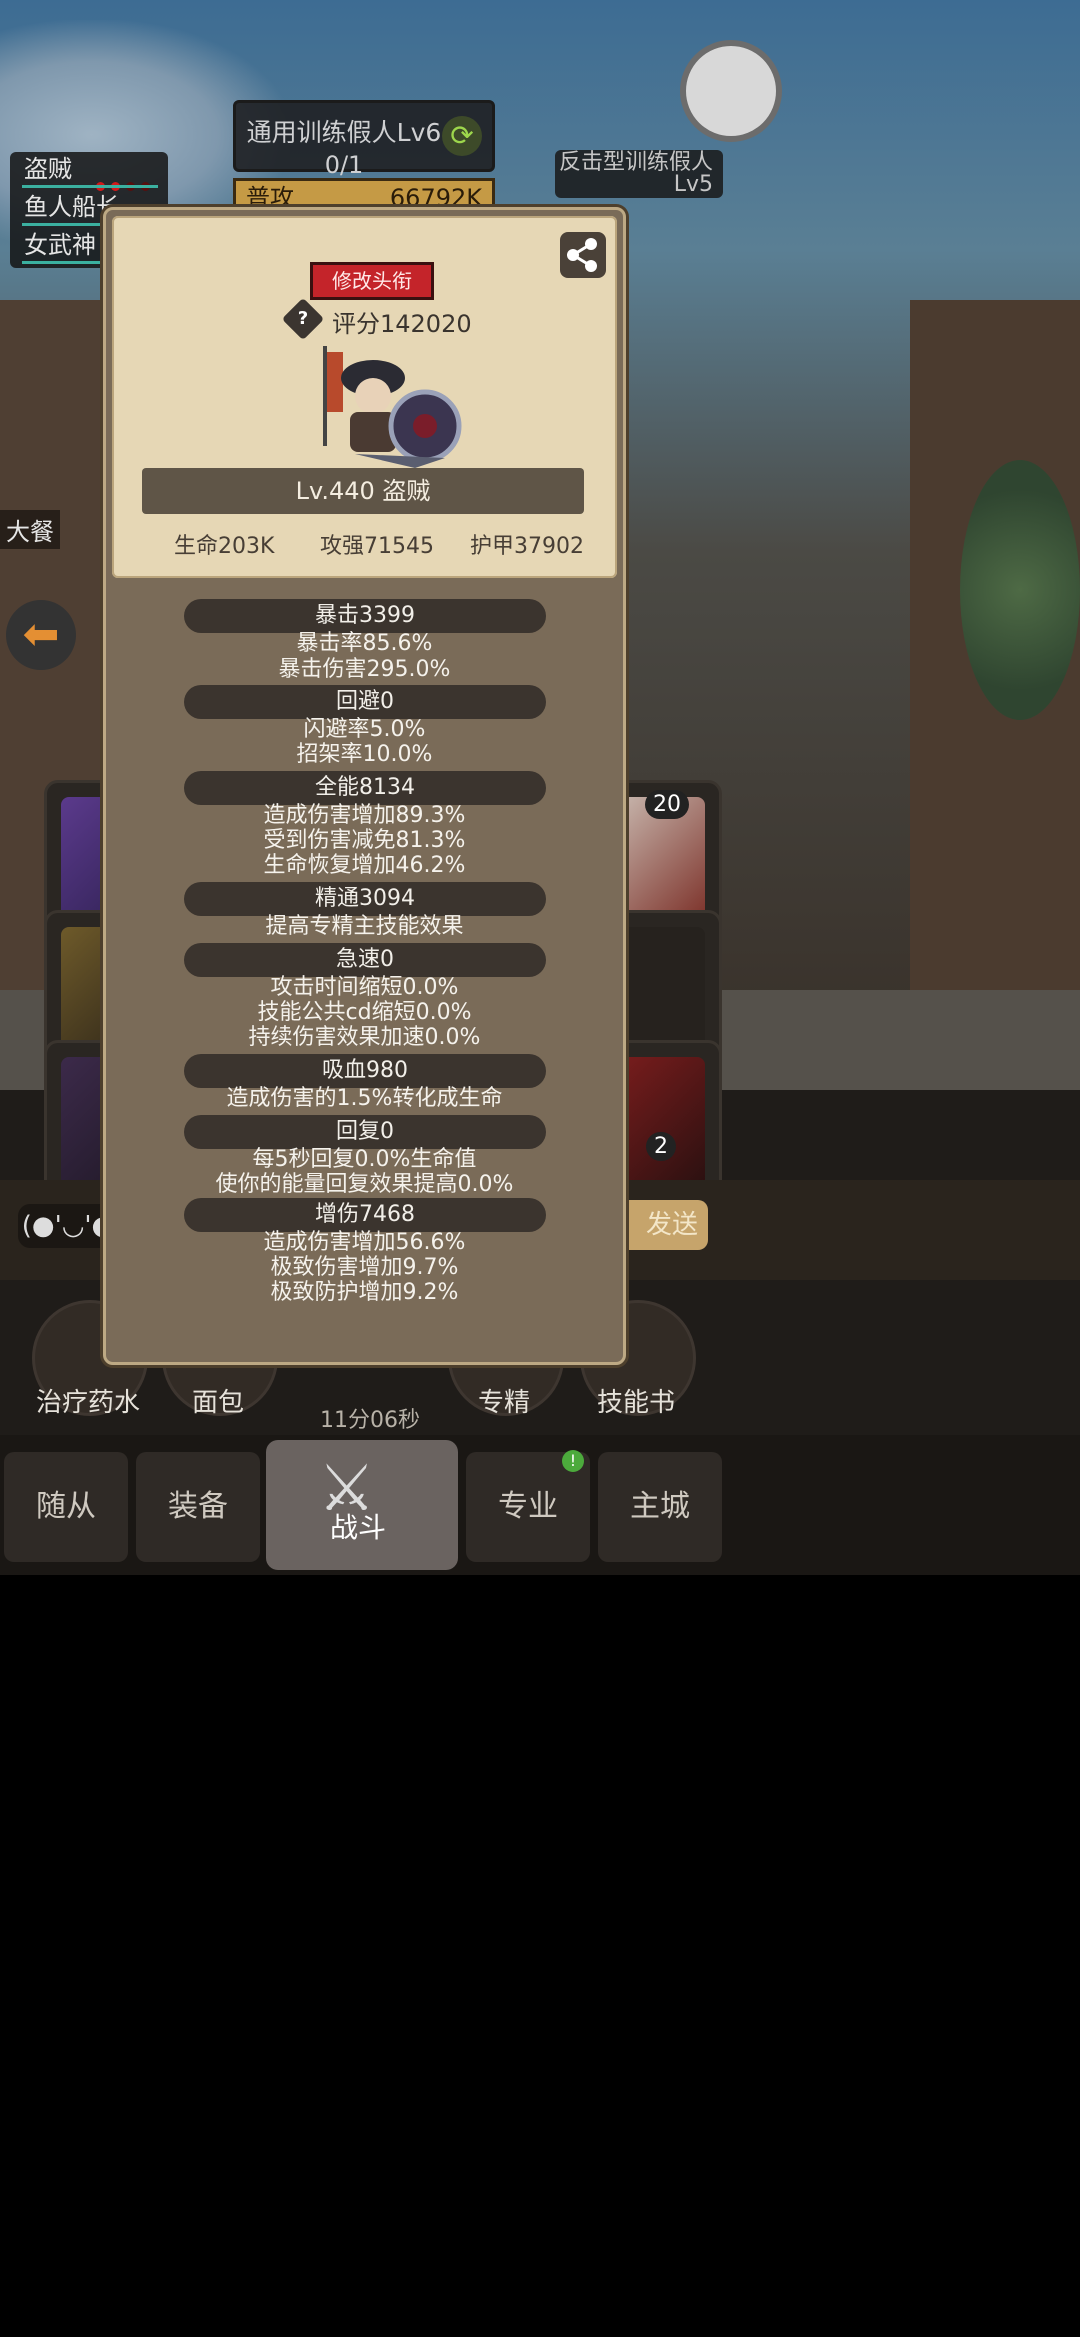 The image size is (1080, 2337). I want to click on section-line: 受到伤害减免81.3%, so click(364, 840).